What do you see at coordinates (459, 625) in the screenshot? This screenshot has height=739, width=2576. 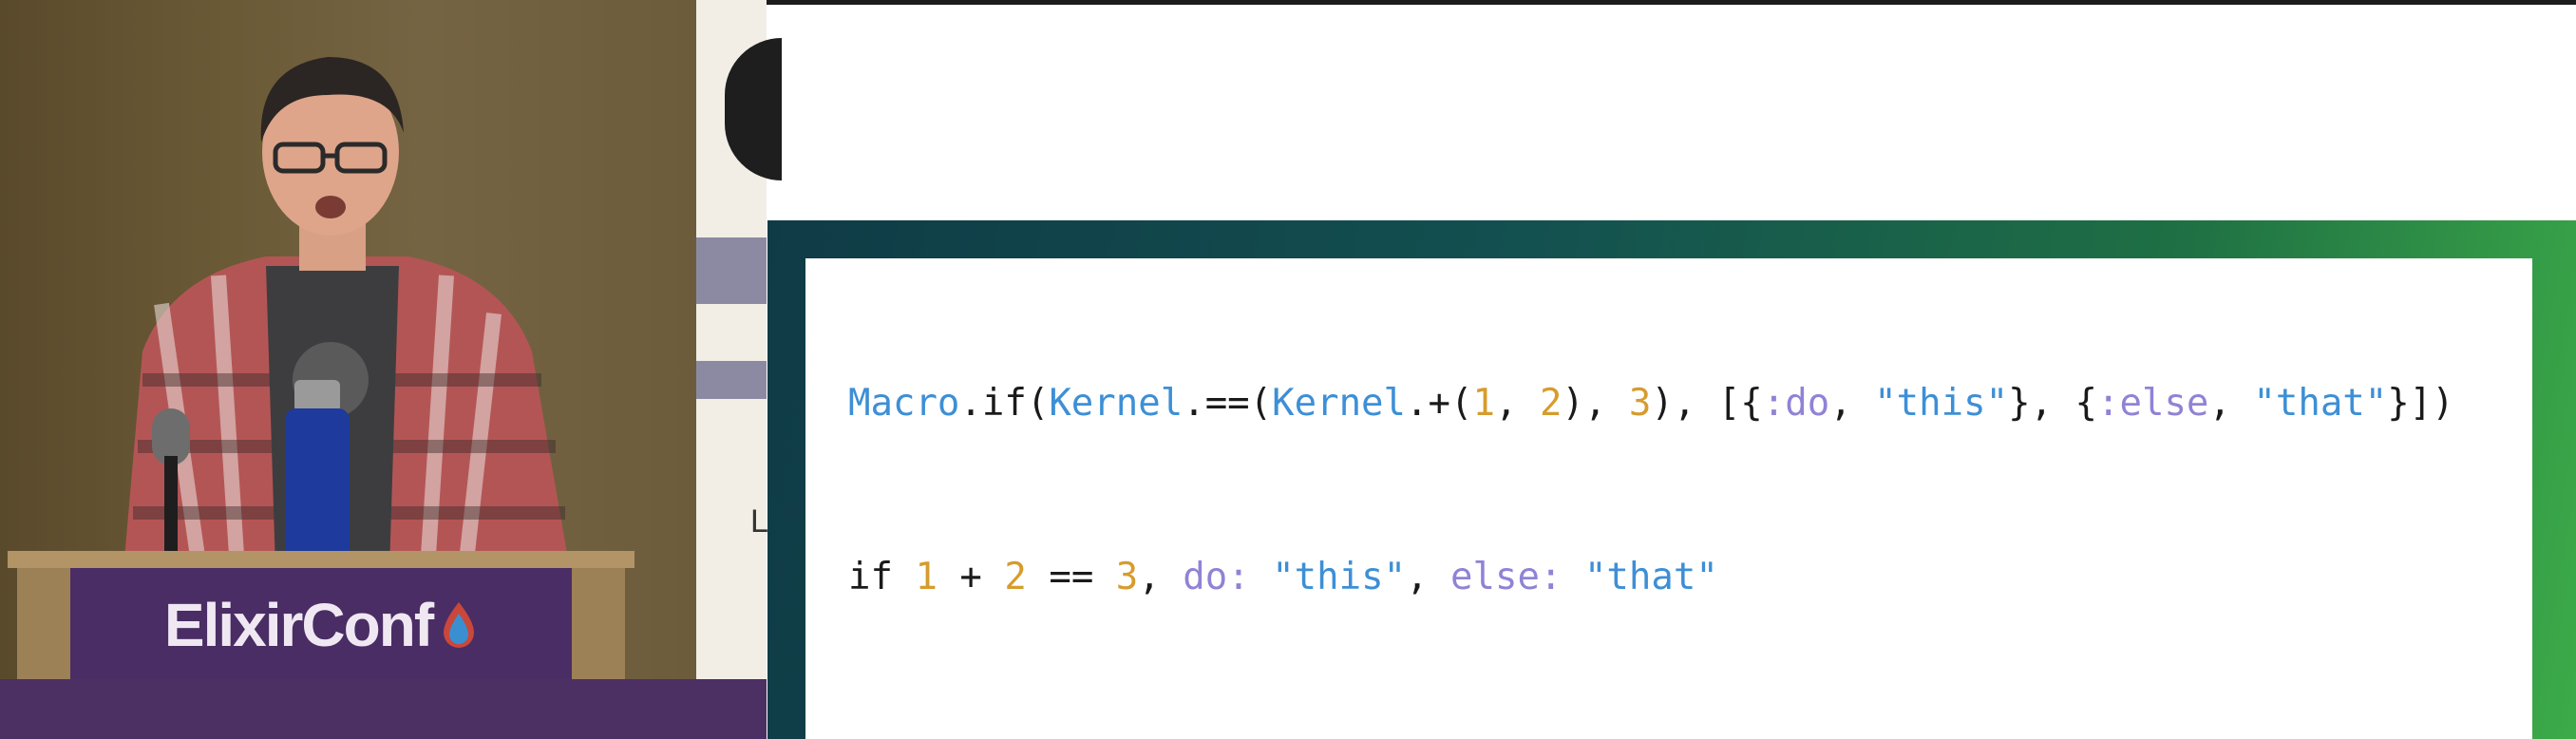 I see `elixir-drop-logo` at bounding box center [459, 625].